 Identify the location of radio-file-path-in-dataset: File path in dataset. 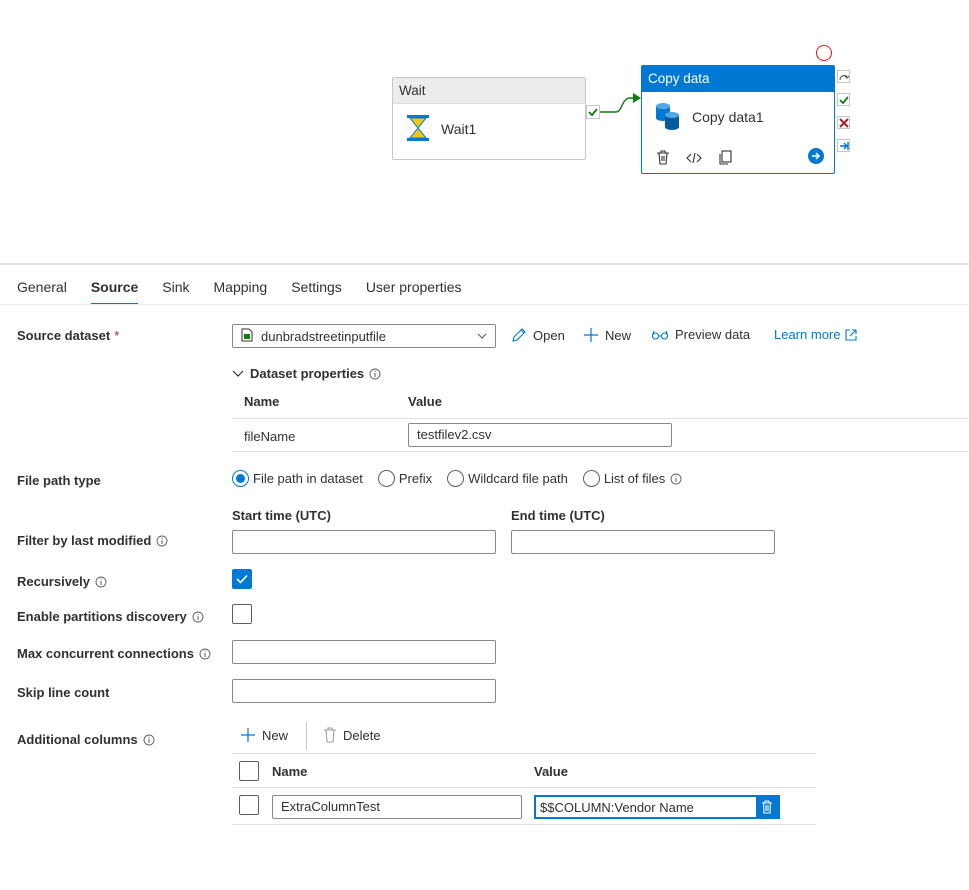
(297, 478).